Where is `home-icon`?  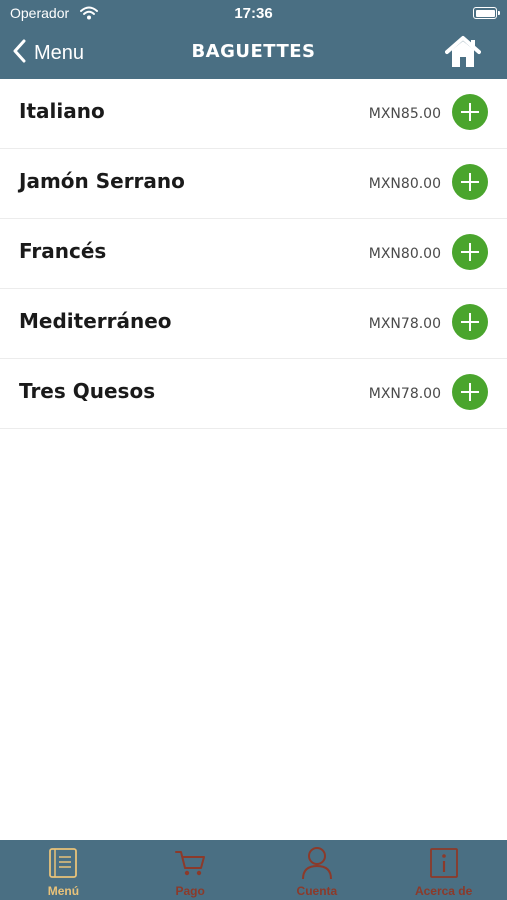 home-icon is located at coordinates (463, 54).